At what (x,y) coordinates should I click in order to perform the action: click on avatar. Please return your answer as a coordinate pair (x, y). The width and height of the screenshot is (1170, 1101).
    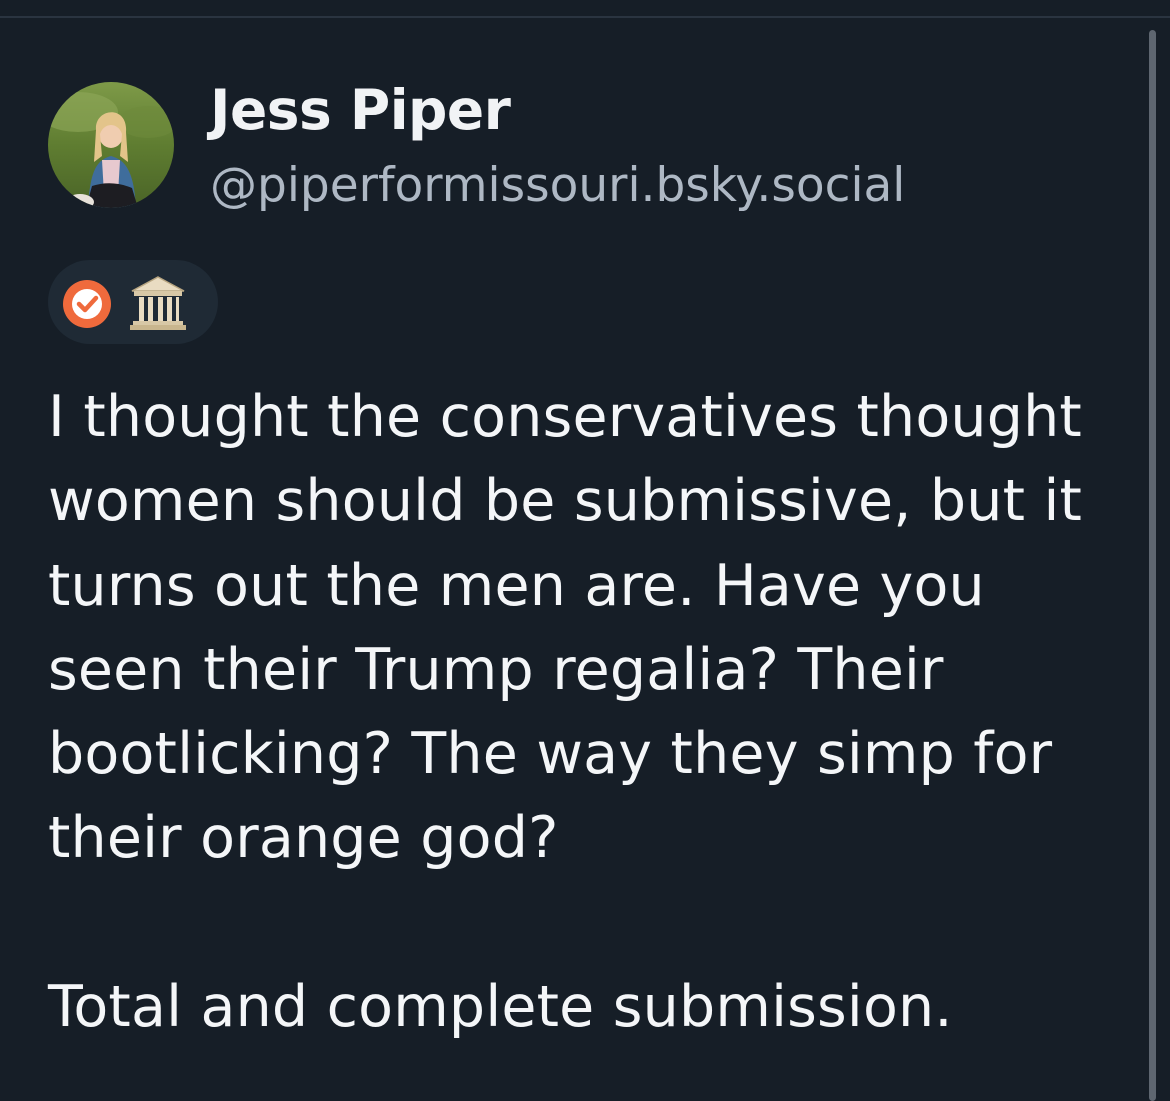
    Looking at the image, I should click on (111, 145).